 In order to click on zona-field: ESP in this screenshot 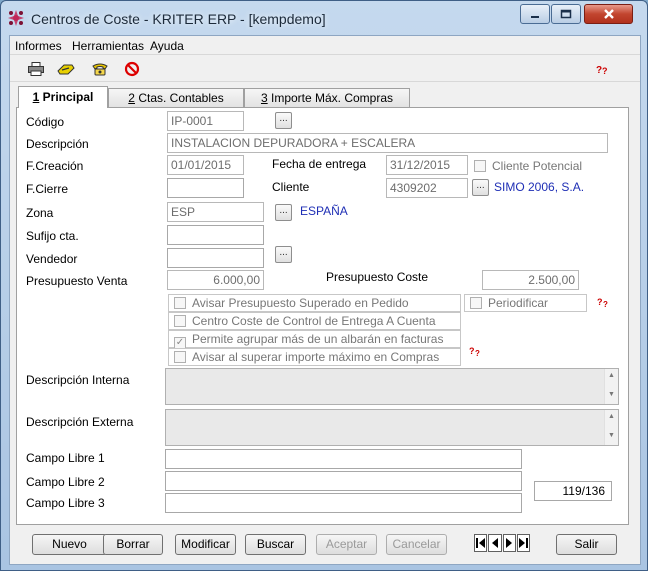, I will do `click(215, 212)`.